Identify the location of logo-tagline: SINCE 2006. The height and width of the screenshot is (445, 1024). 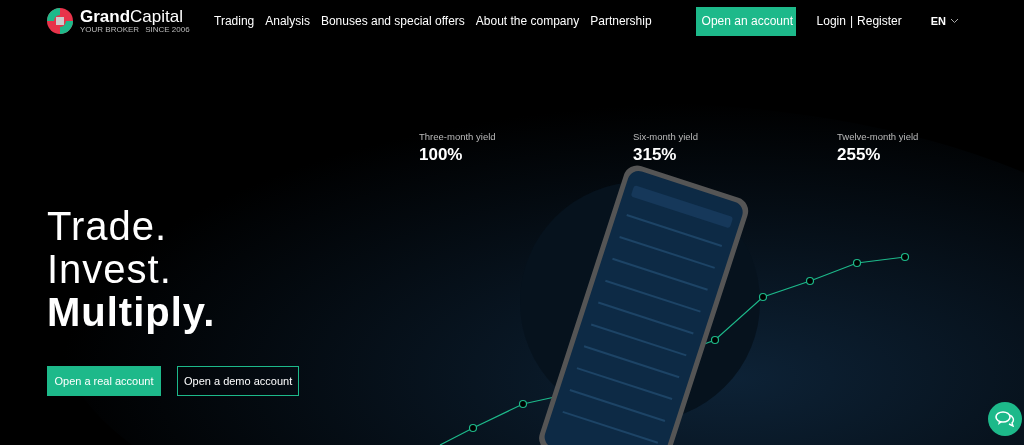
(167, 30).